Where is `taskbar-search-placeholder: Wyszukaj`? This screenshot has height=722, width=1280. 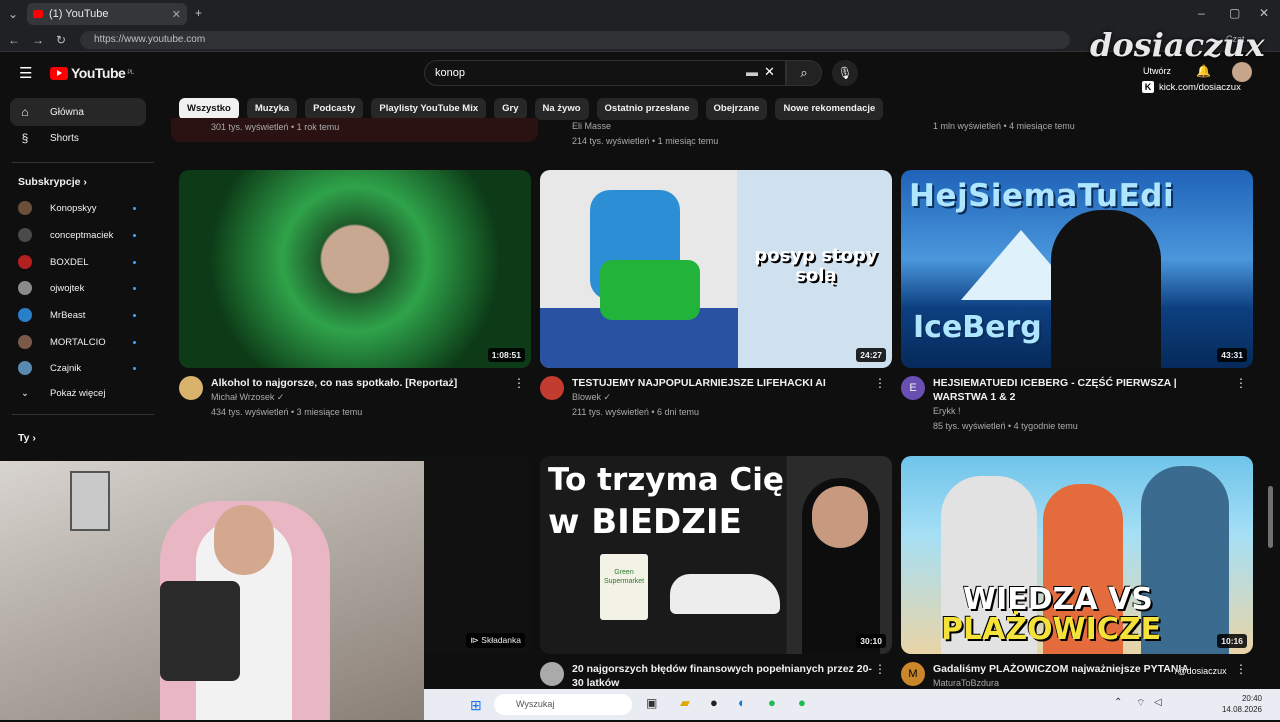 taskbar-search-placeholder: Wyszukaj is located at coordinates (535, 704).